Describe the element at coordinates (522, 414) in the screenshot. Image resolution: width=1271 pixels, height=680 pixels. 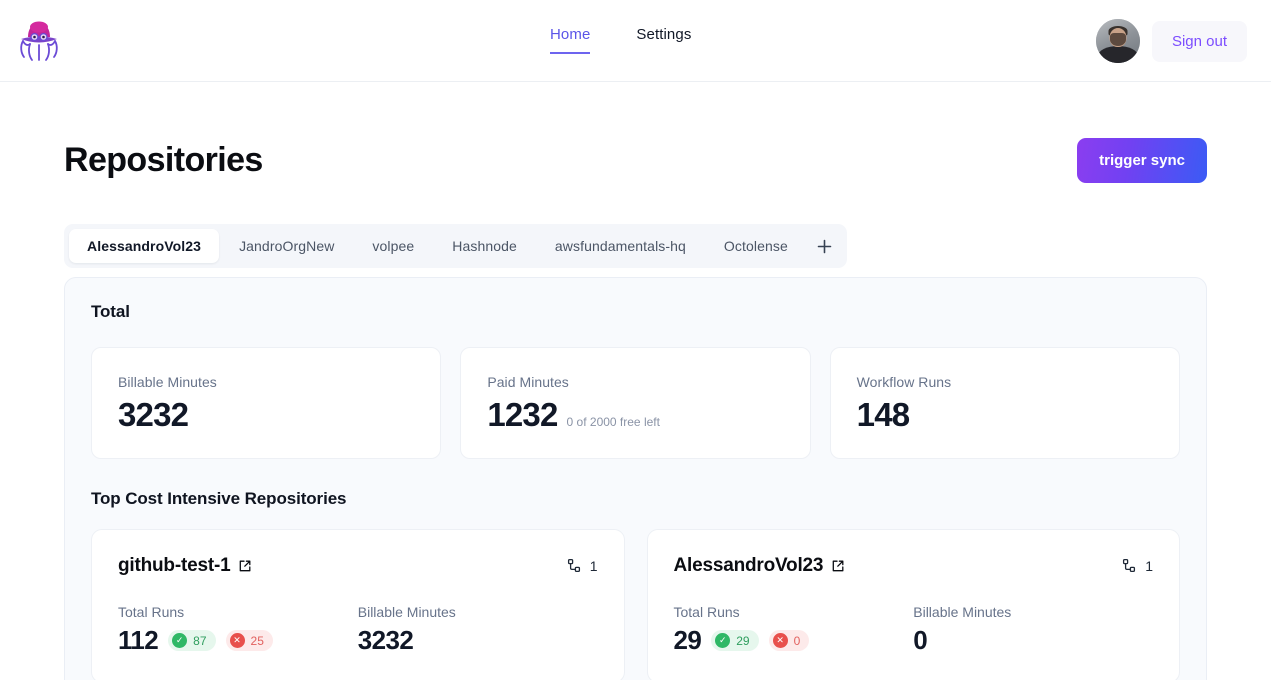
I see `stat-value: 1232` at that location.